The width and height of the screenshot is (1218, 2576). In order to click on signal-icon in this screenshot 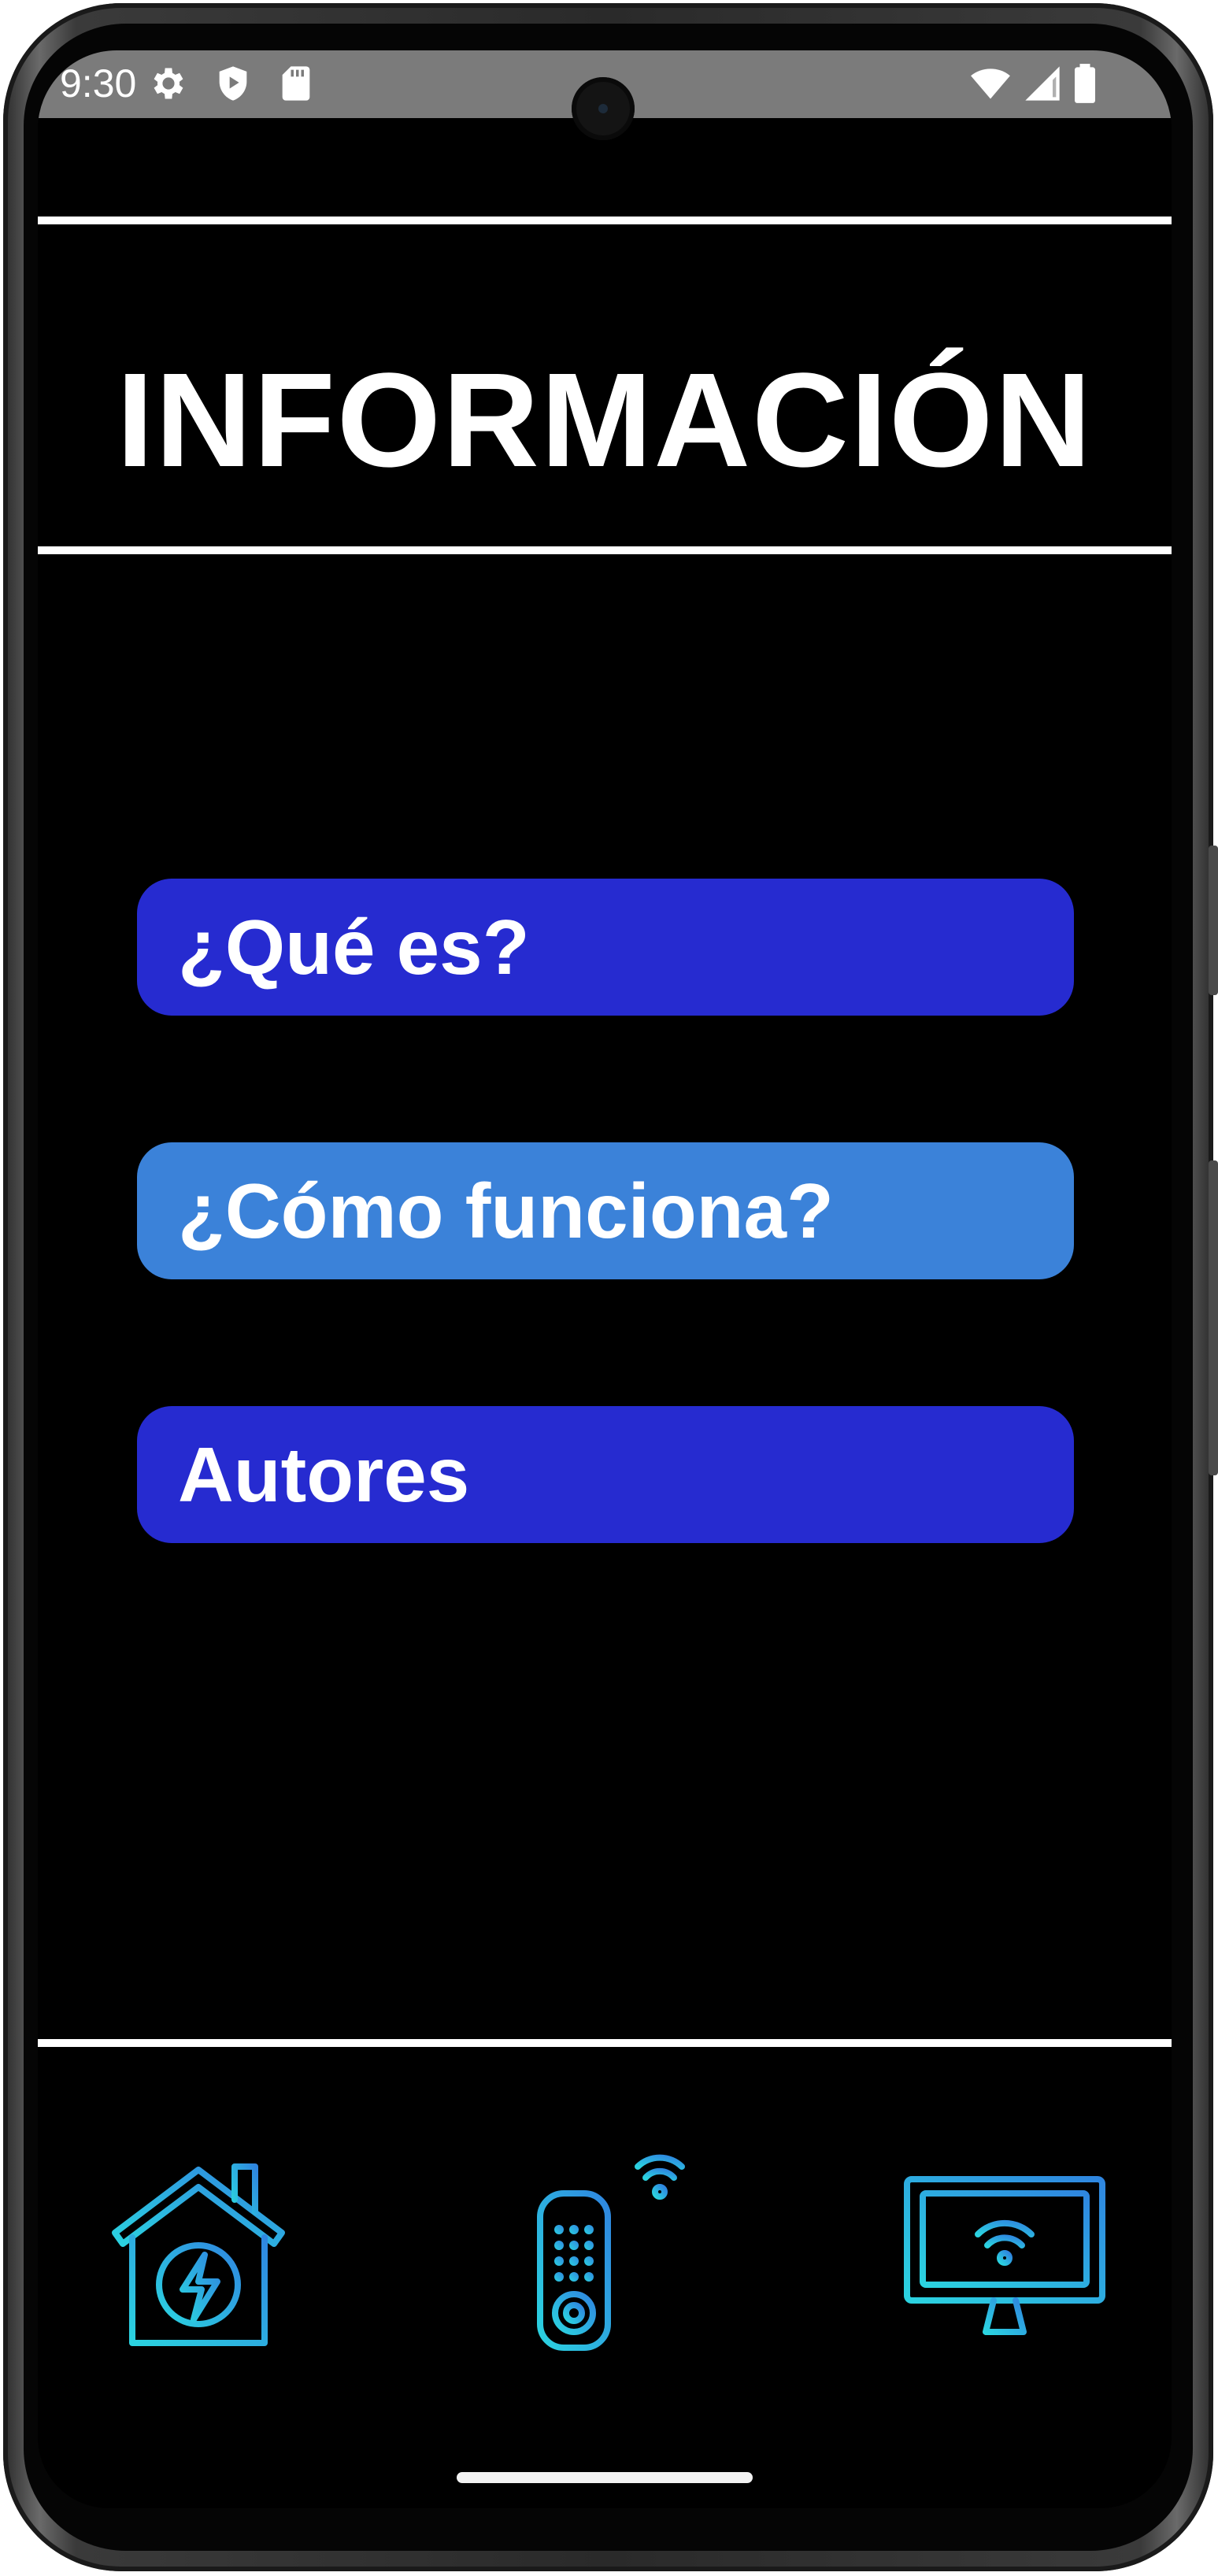, I will do `click(1042, 83)`.